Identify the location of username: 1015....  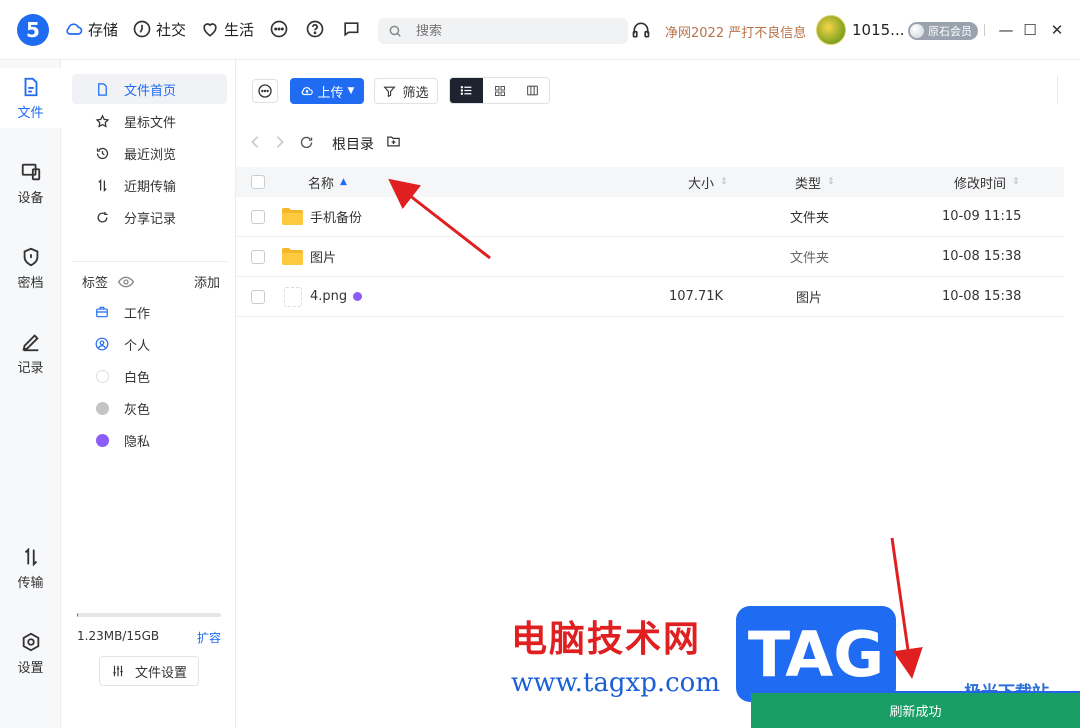
(878, 30).